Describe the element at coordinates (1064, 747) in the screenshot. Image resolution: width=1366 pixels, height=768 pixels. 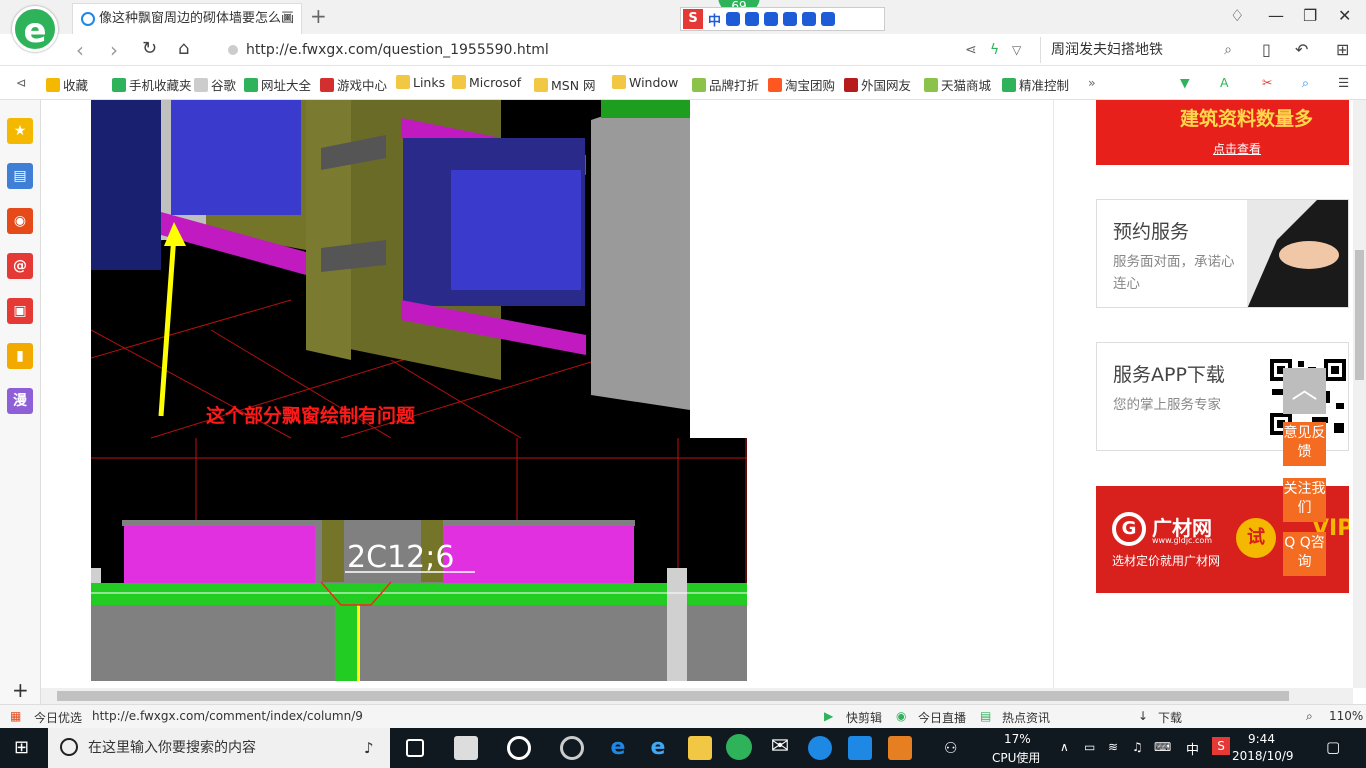
I see `tray-expand-icon: ∧` at that location.